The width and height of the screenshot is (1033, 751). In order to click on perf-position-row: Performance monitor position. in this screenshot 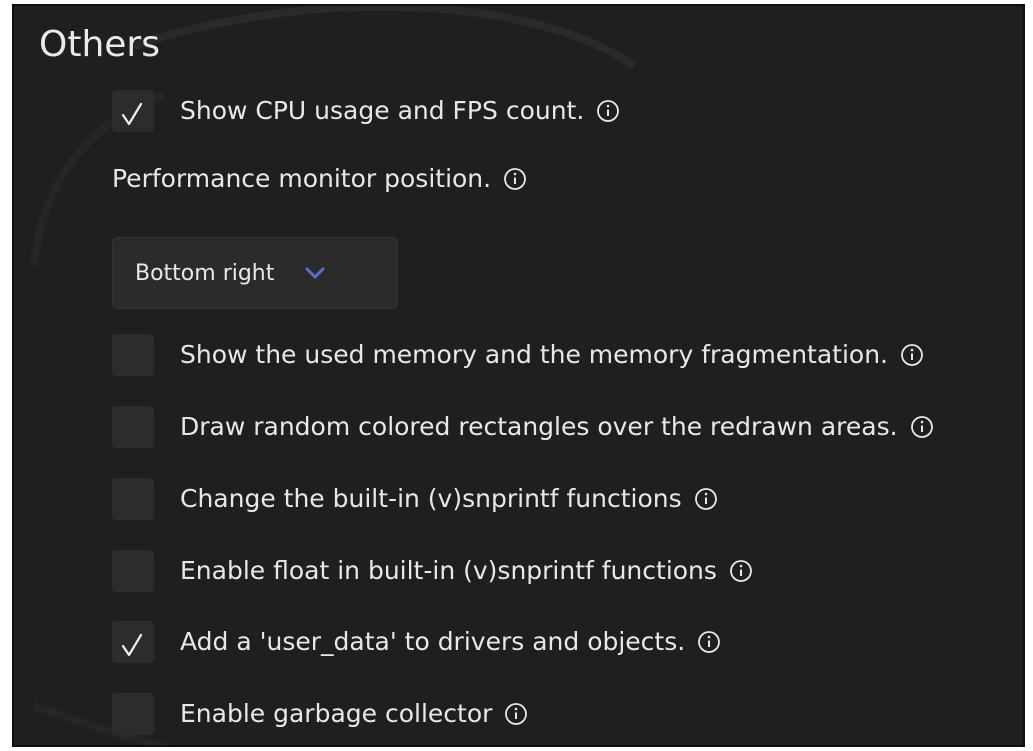, I will do `click(319, 179)`.